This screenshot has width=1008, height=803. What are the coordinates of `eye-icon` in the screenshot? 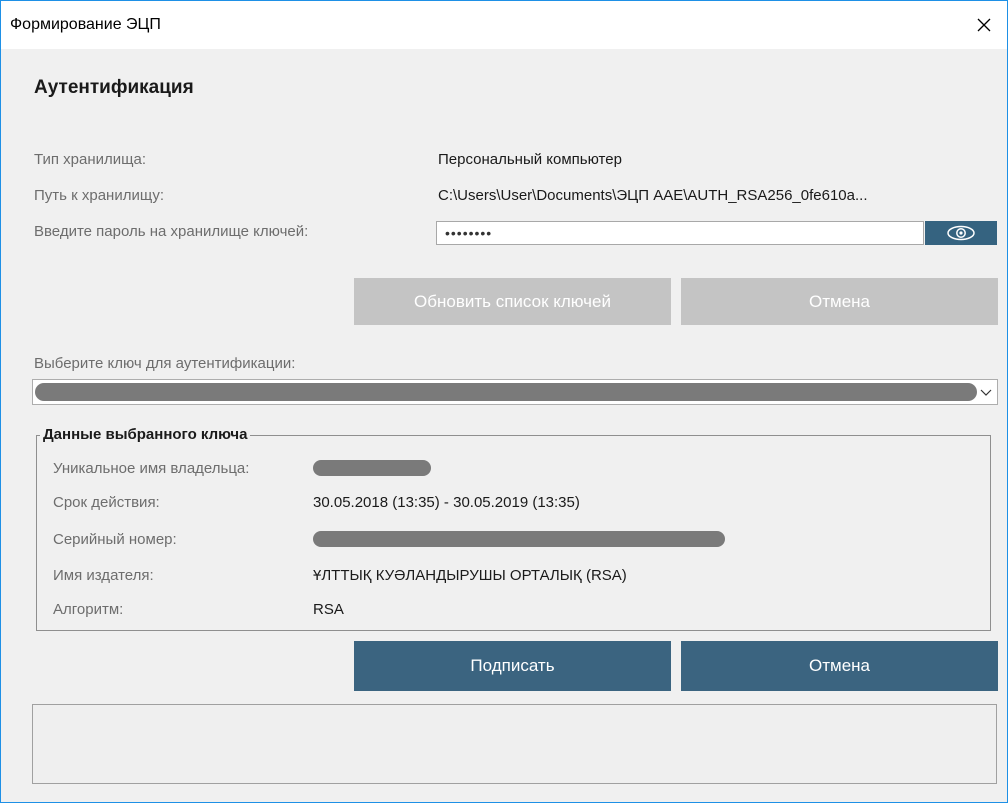 It's located at (961, 233).